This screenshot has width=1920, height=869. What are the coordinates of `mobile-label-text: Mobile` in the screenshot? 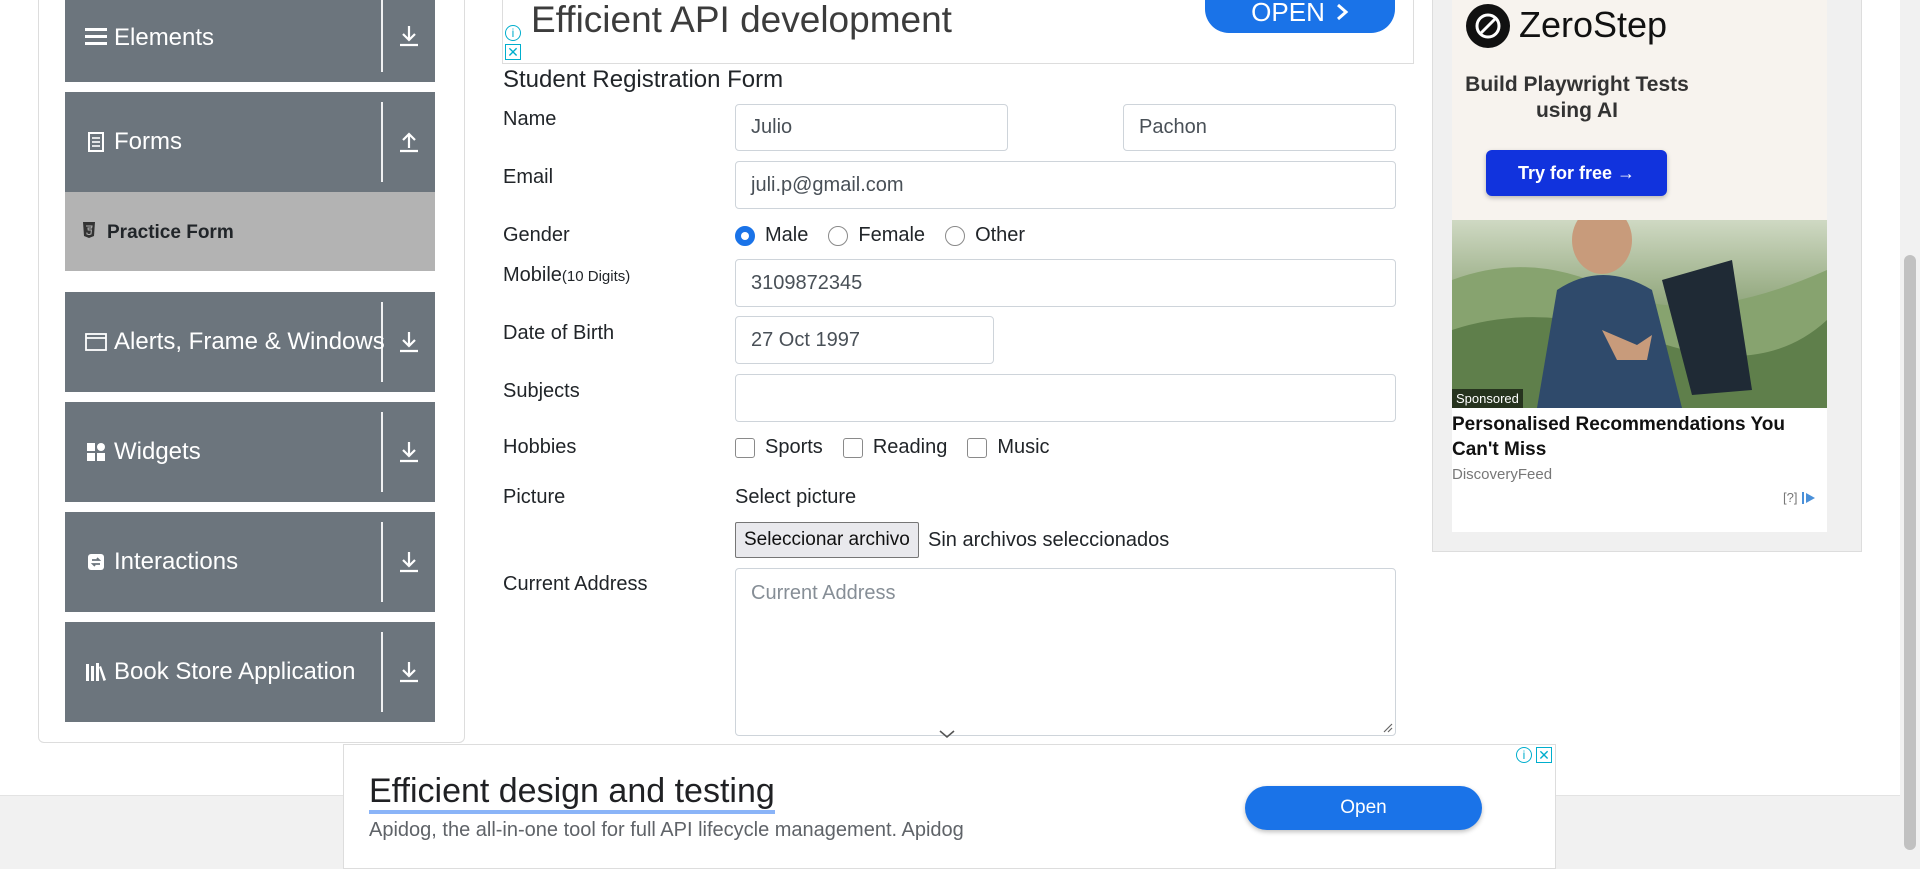 It's located at (532, 275).